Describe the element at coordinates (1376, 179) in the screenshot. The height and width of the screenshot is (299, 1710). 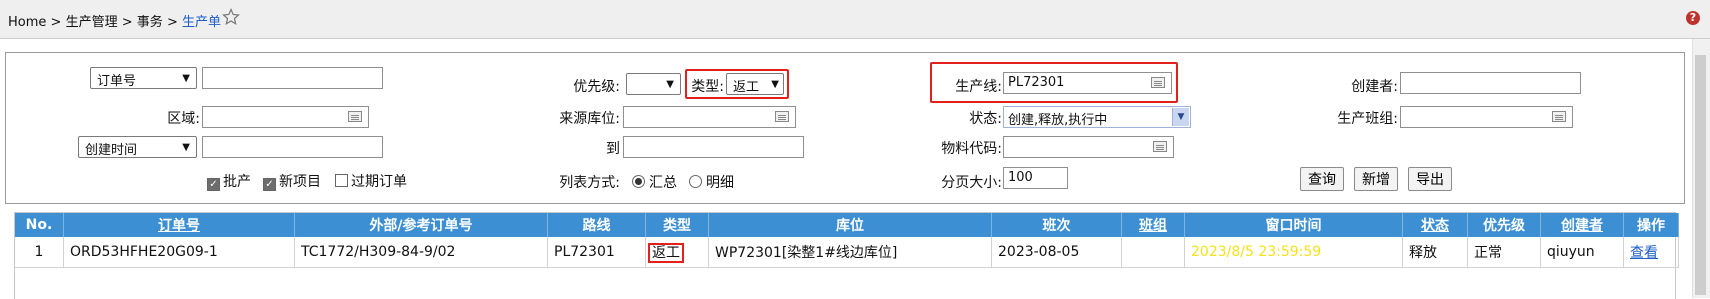
I see `add-button: 新增` at that location.